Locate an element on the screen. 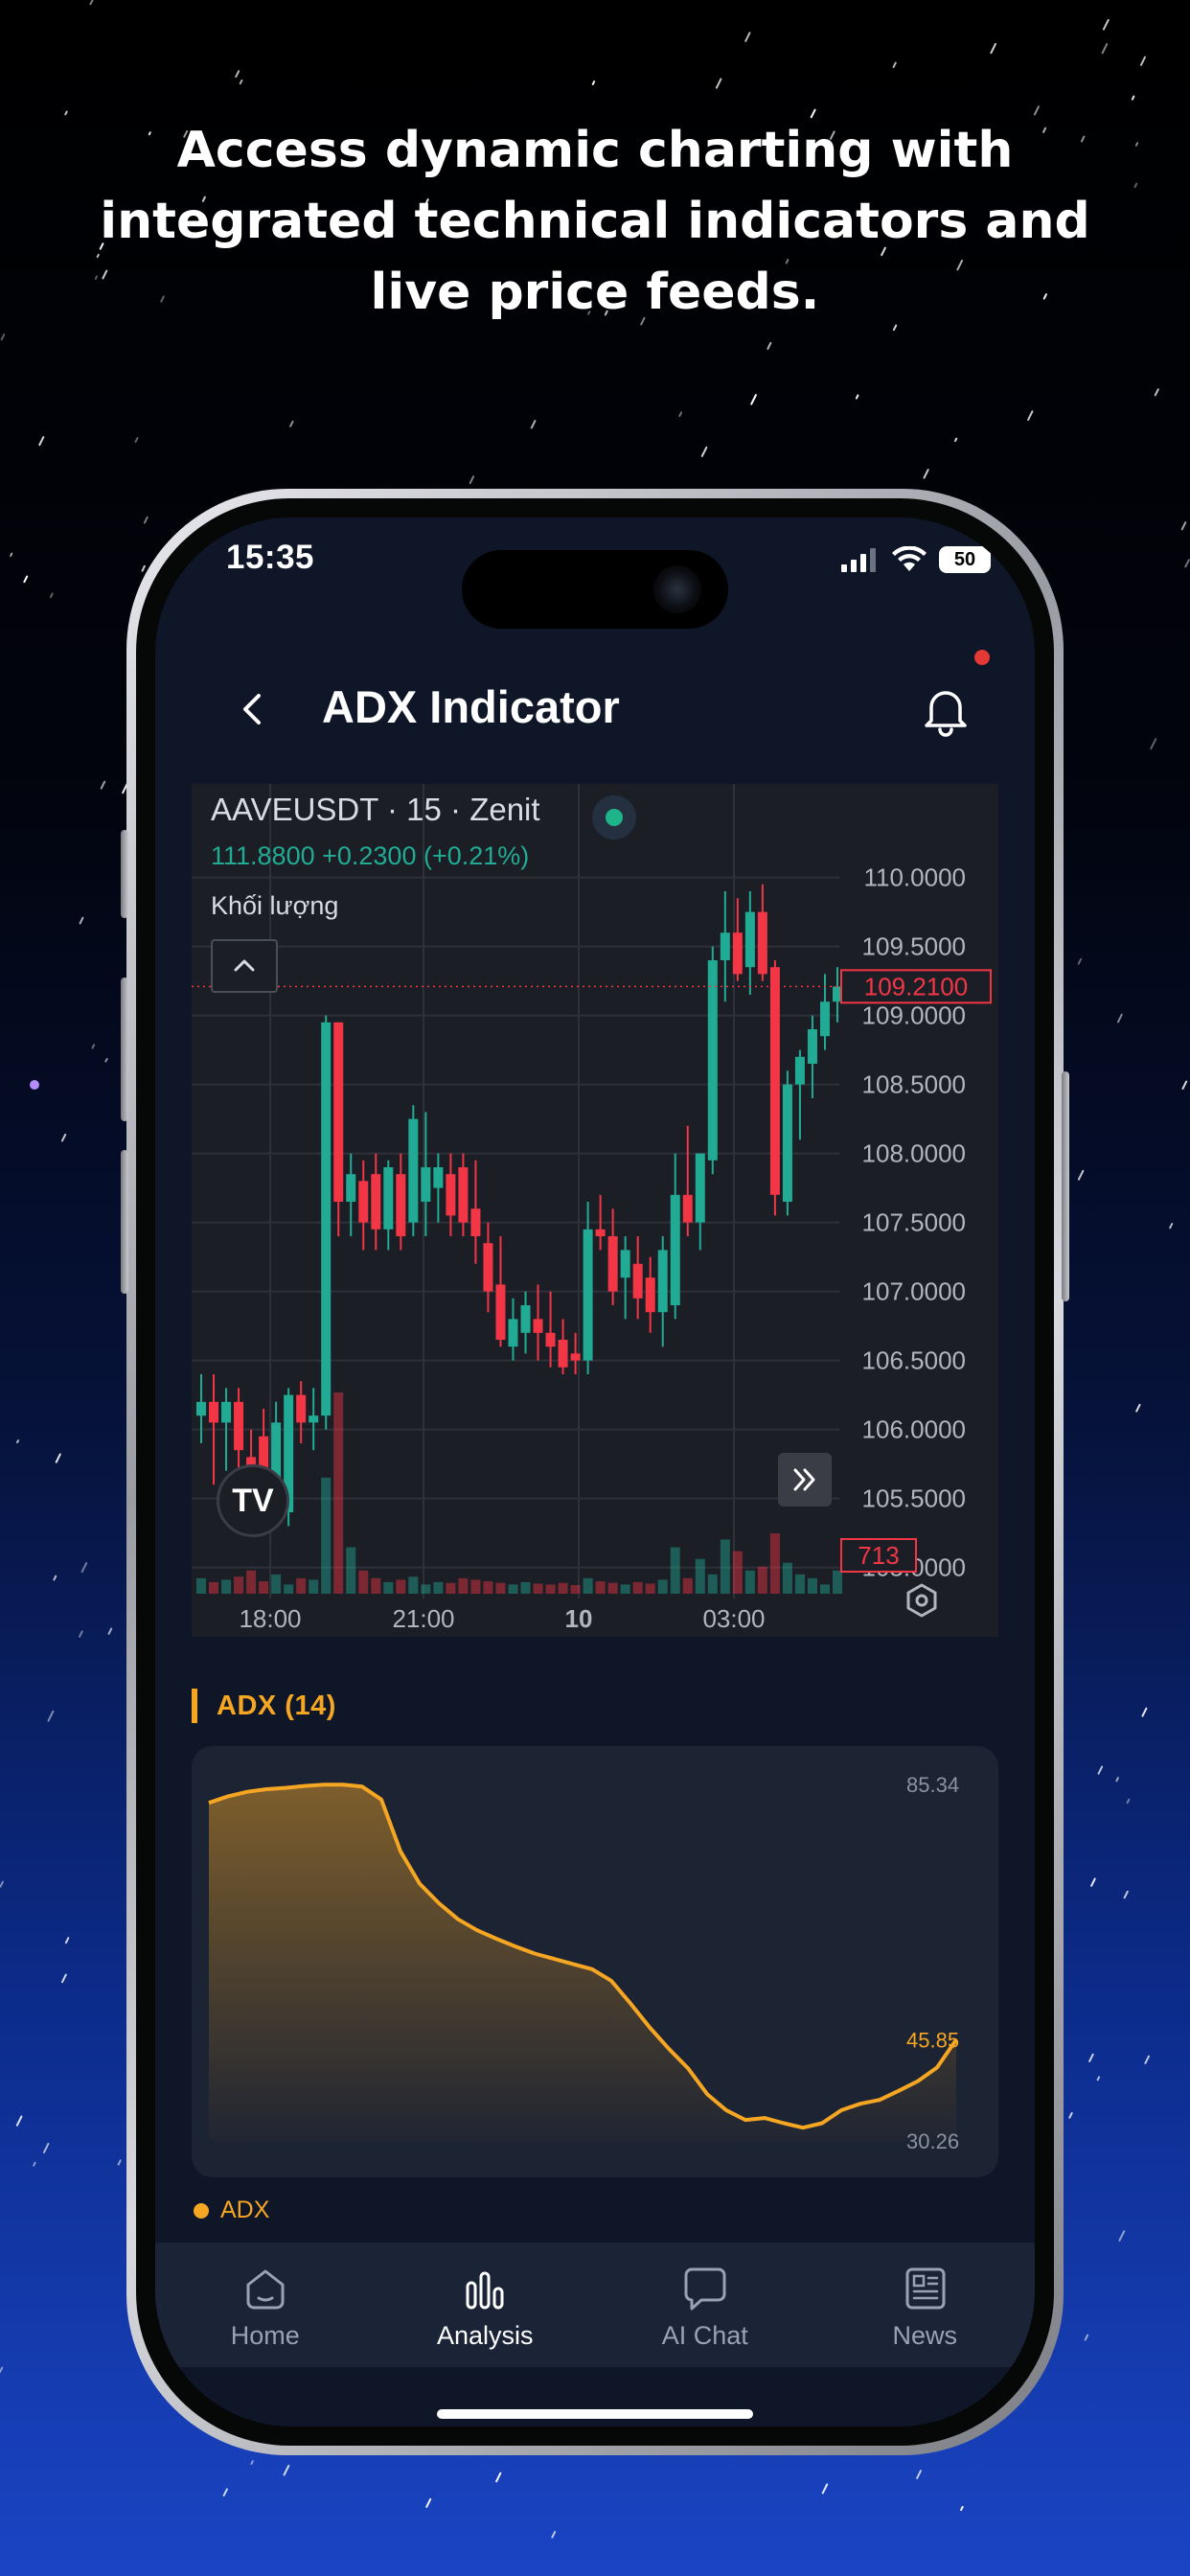 This screenshot has height=2576, width=1190. back-chevron-icon is located at coordinates (253, 709).